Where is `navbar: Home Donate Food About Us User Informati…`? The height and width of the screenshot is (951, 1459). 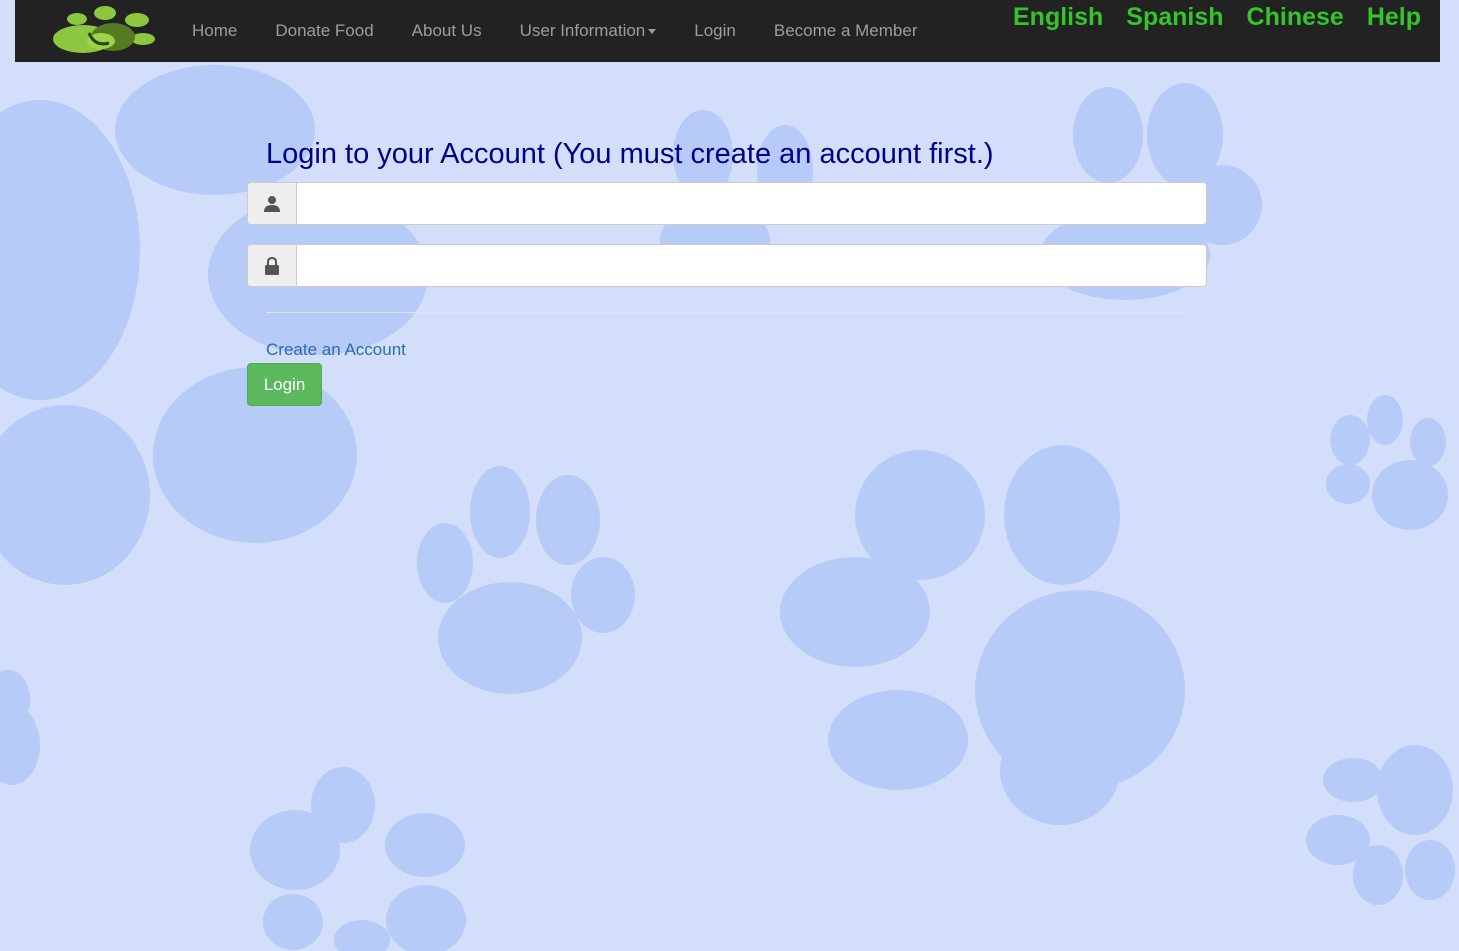 navbar: Home Donate Food About Us User Informati… is located at coordinates (727, 31).